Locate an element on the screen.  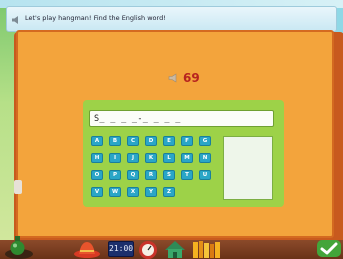
score-speaker-icon is located at coordinates (174, 78).